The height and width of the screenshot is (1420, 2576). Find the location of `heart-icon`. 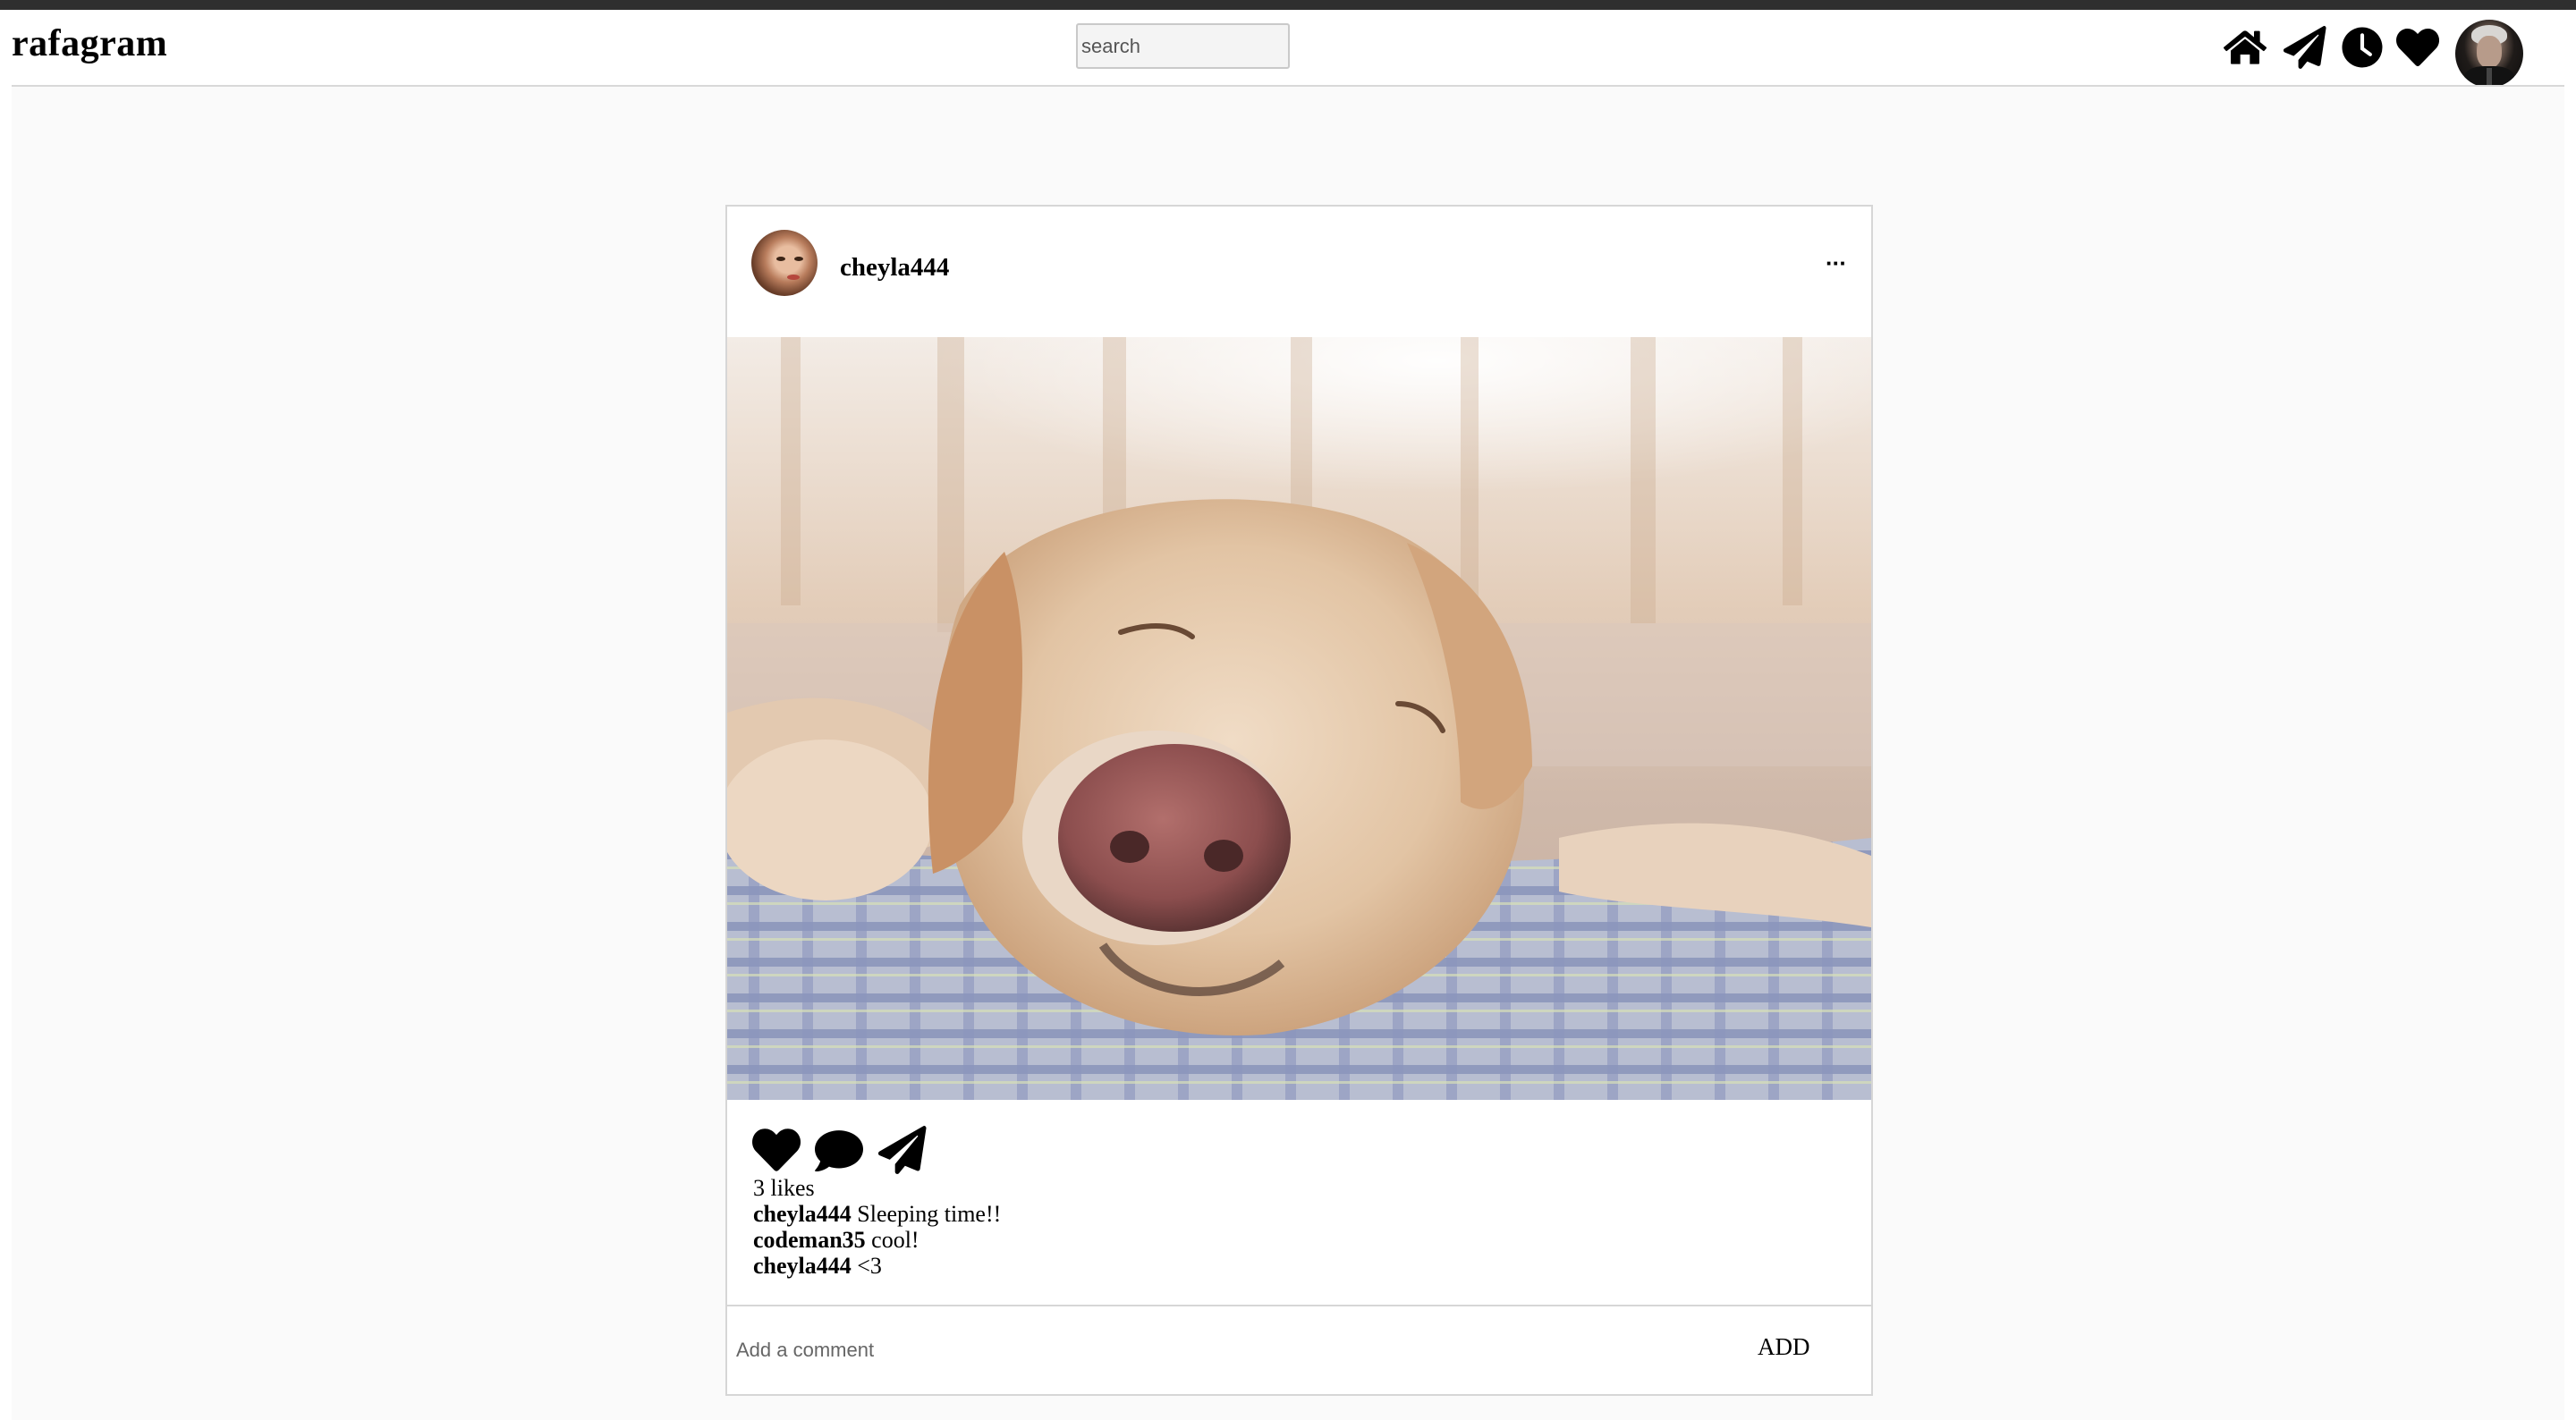

heart-icon is located at coordinates (2417, 48).